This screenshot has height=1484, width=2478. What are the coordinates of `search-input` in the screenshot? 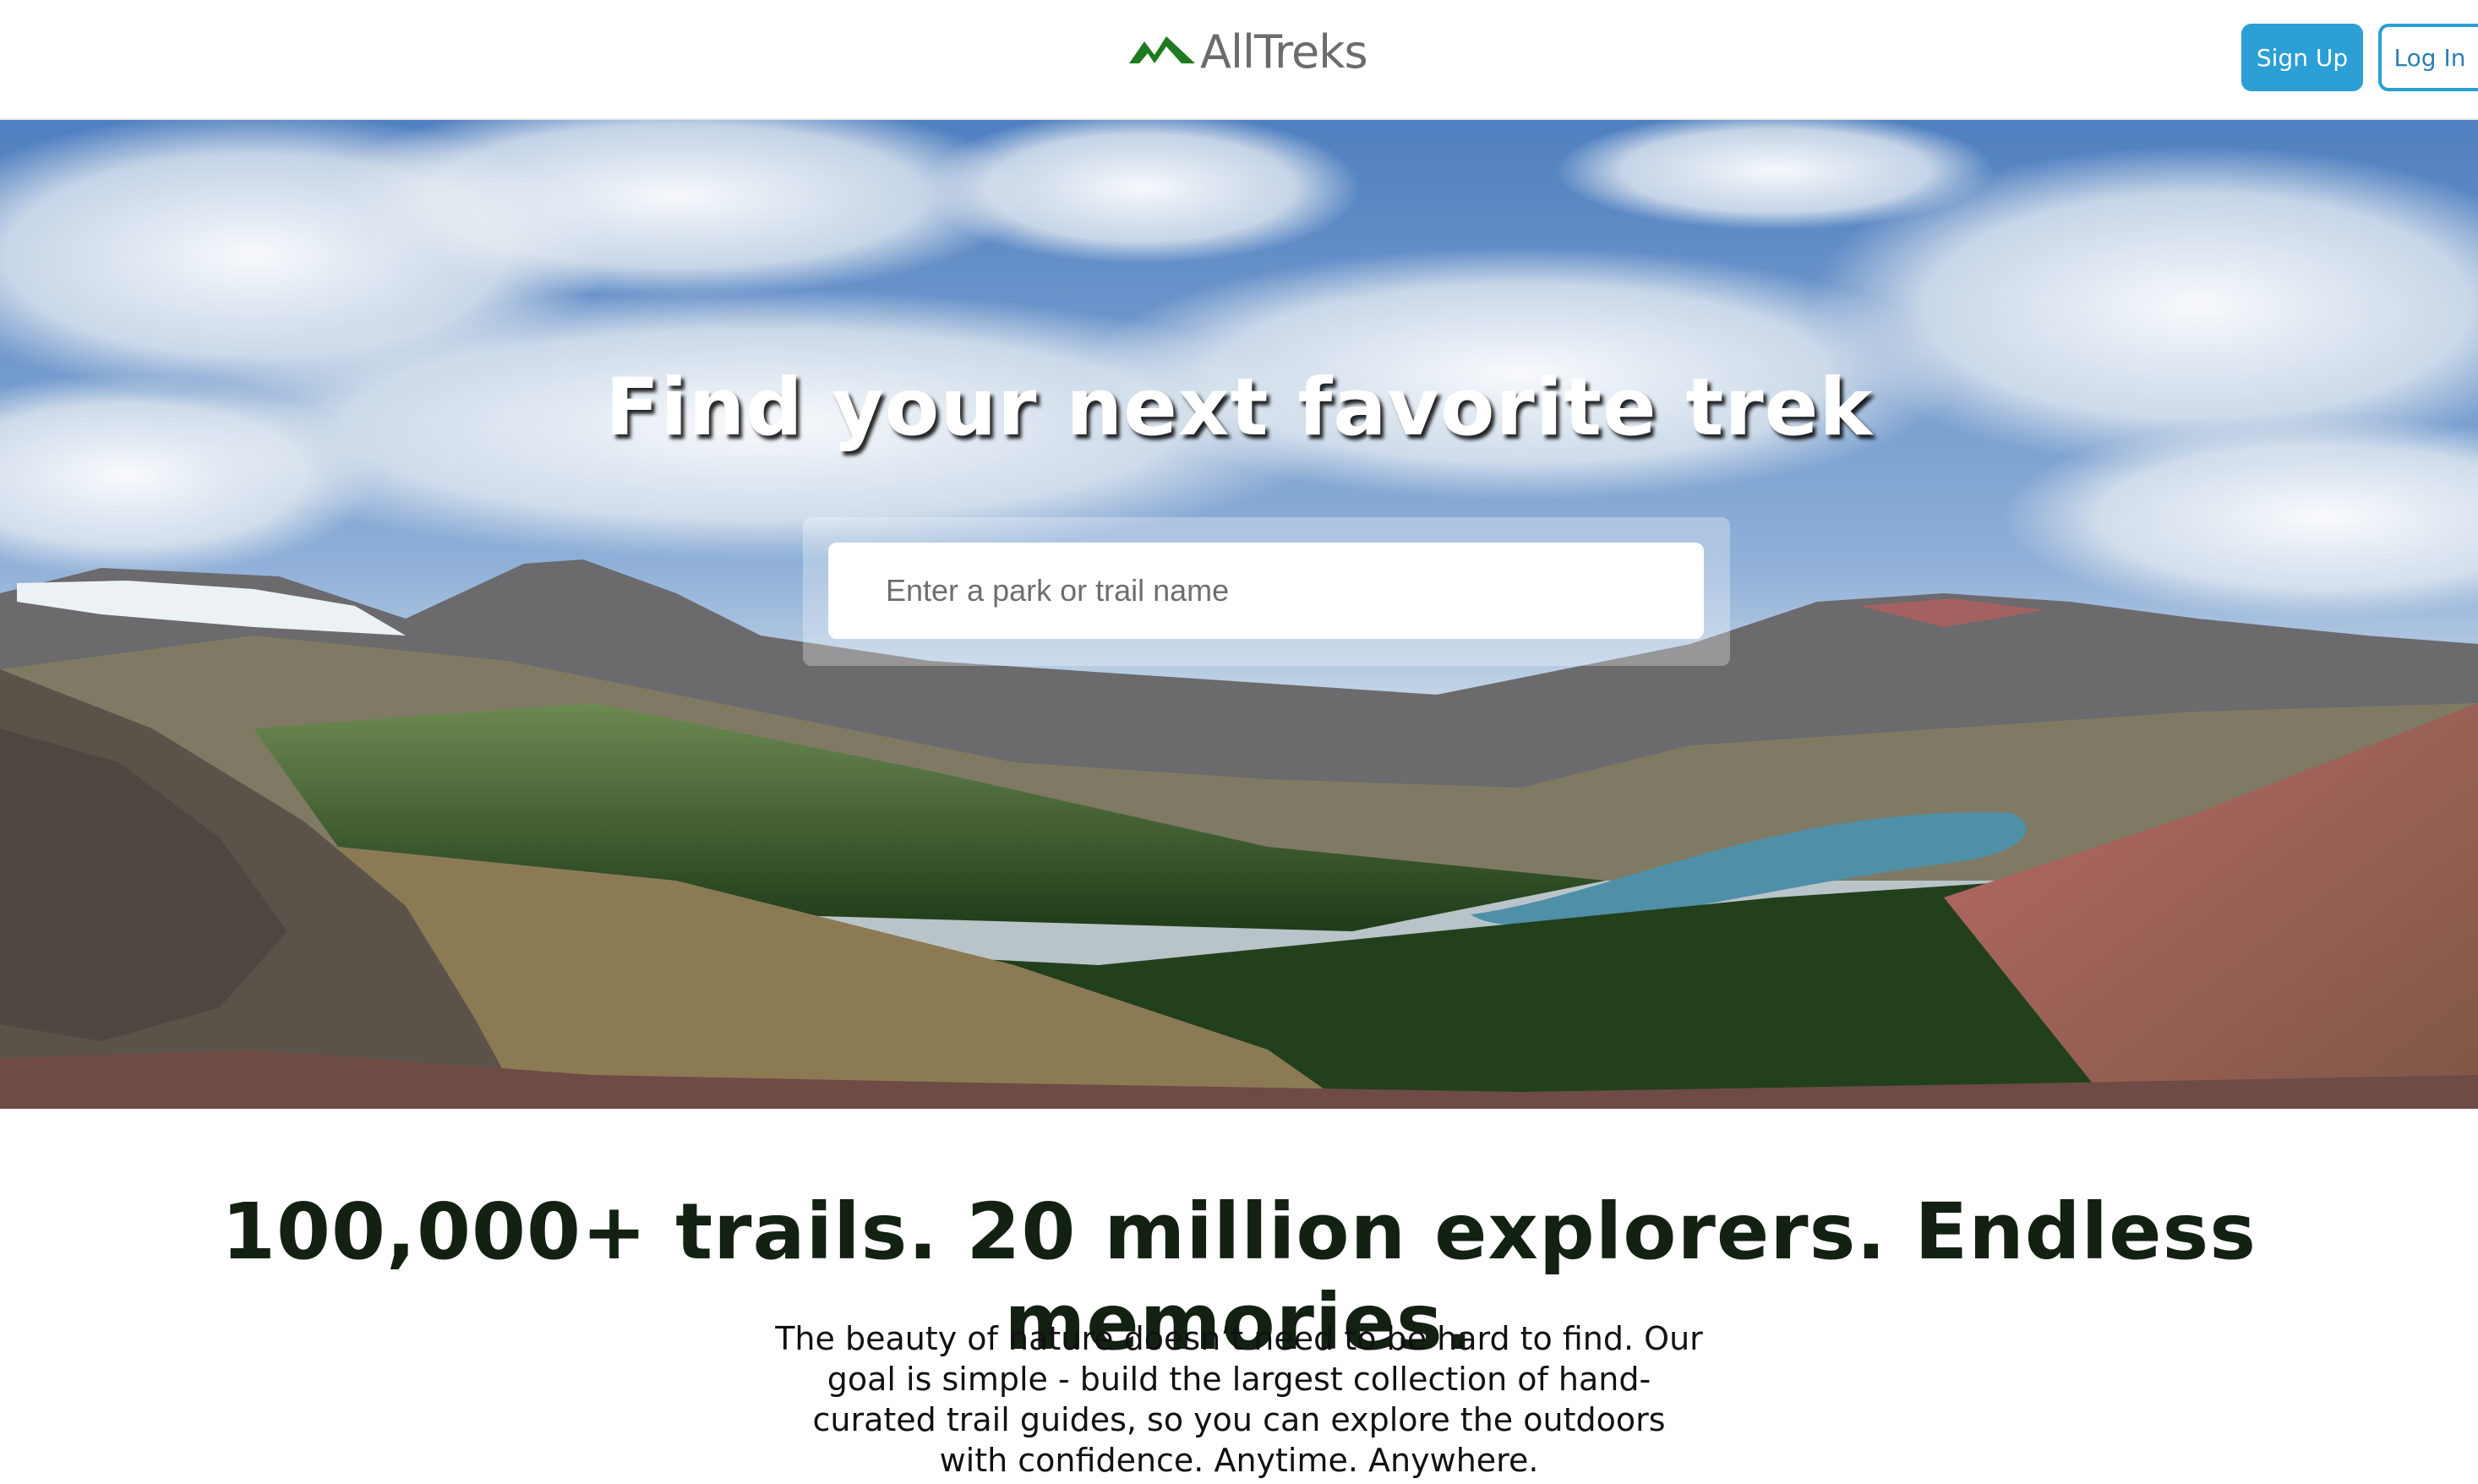 It's located at (1266, 591).